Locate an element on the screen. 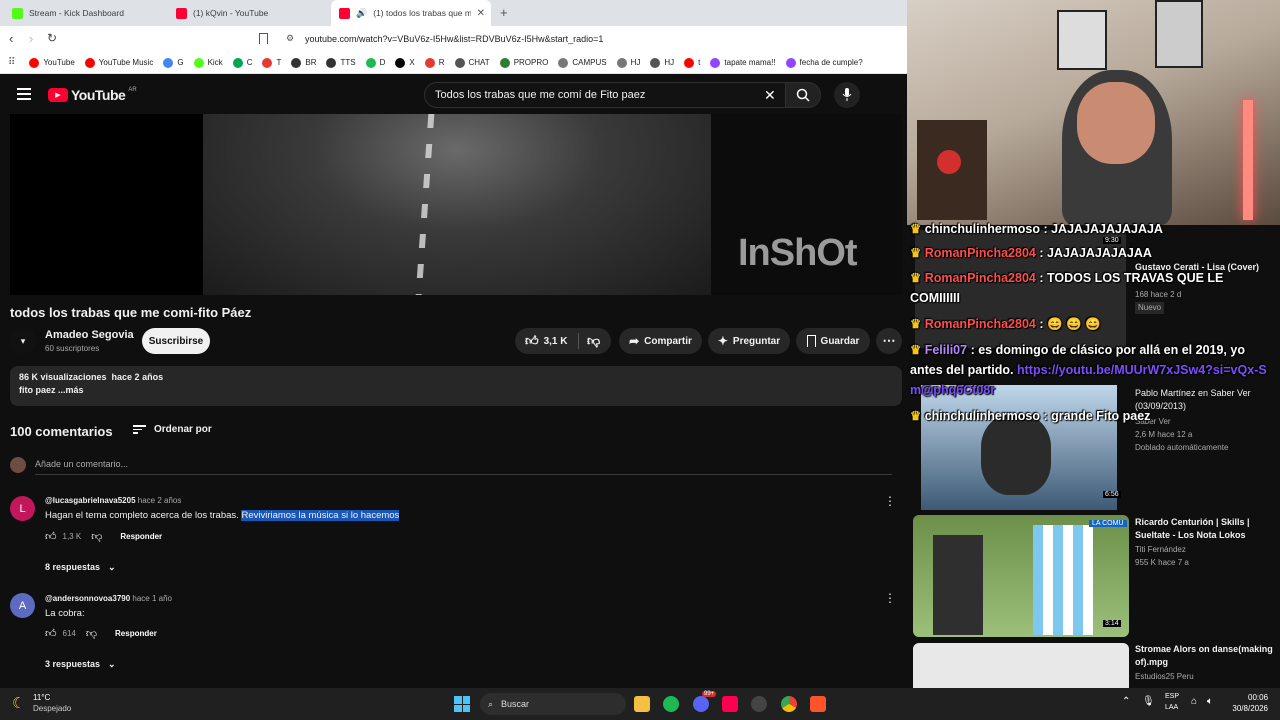 The width and height of the screenshot is (1280, 720). menu-icon is located at coordinates (24, 94).